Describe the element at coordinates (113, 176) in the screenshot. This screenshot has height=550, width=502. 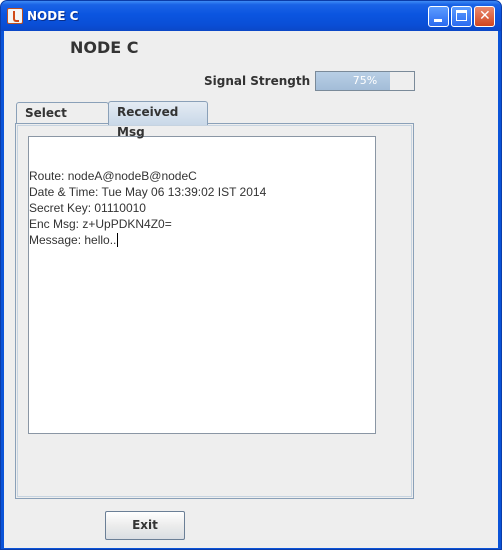
I see `route-line: Route: nodeA@nodeB@nodeC` at that location.